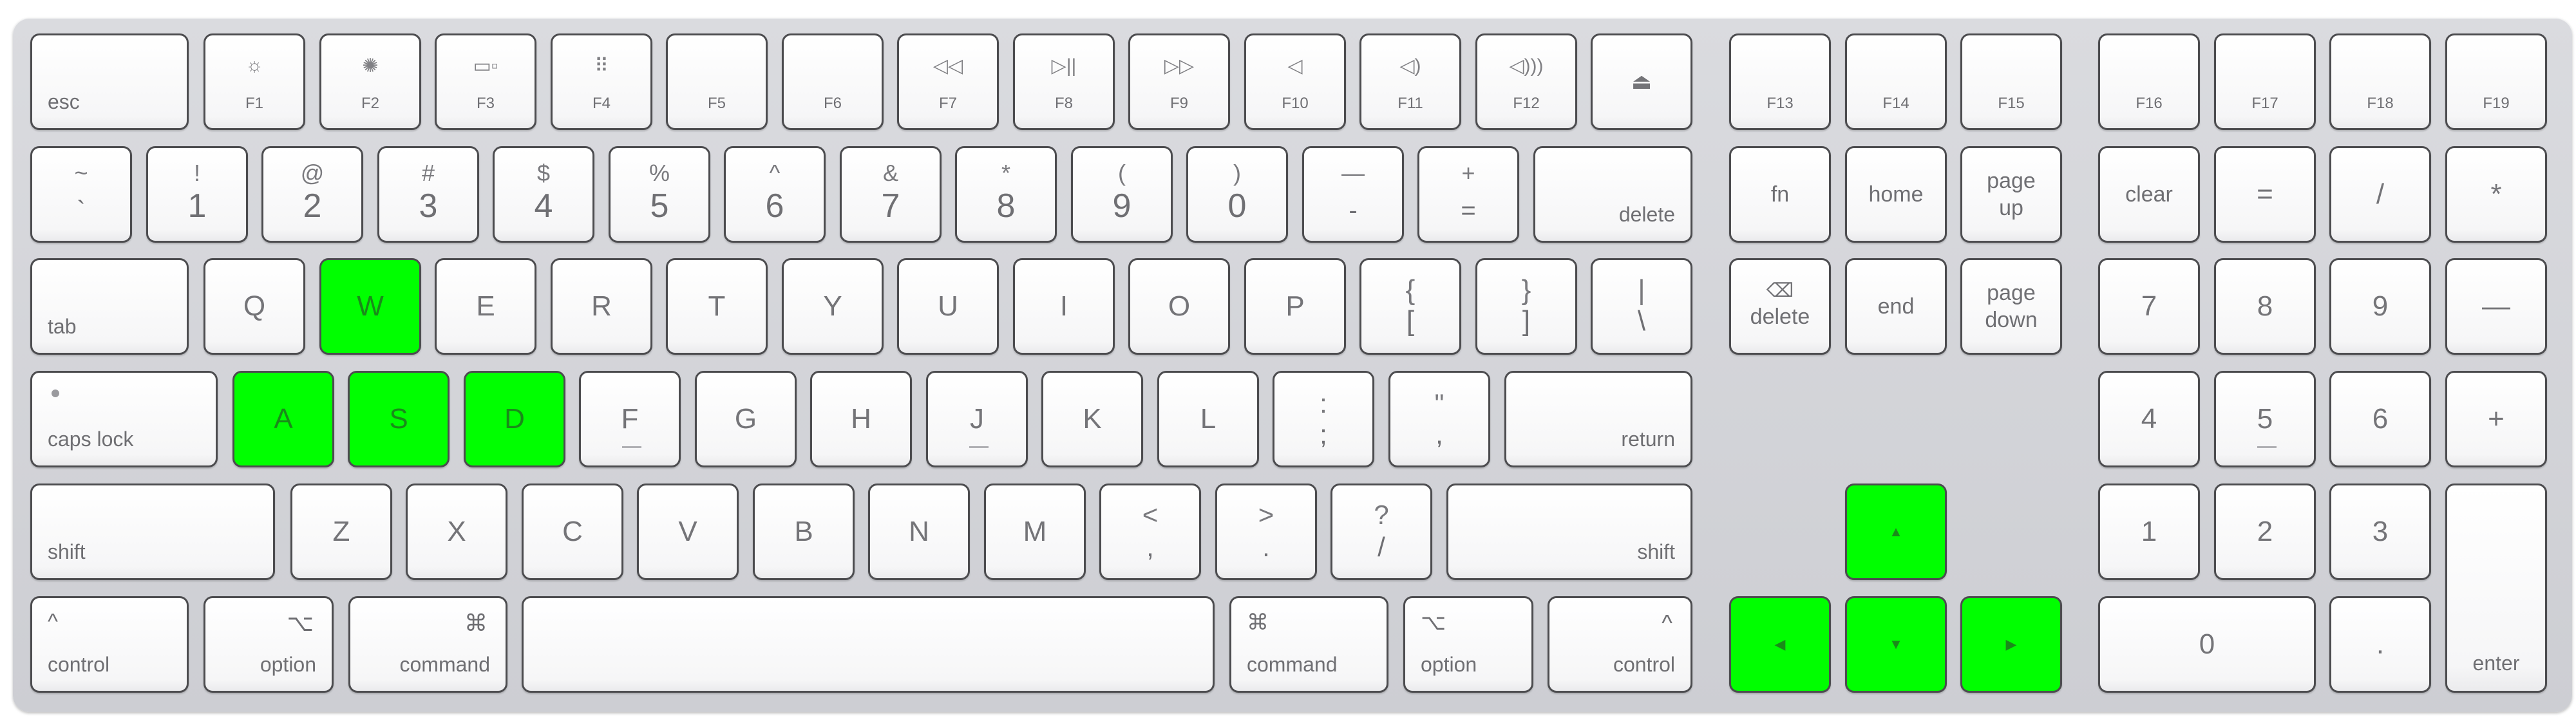  What do you see at coordinates (2149, 306) in the screenshot?
I see `key-numpad-7: 7` at bounding box center [2149, 306].